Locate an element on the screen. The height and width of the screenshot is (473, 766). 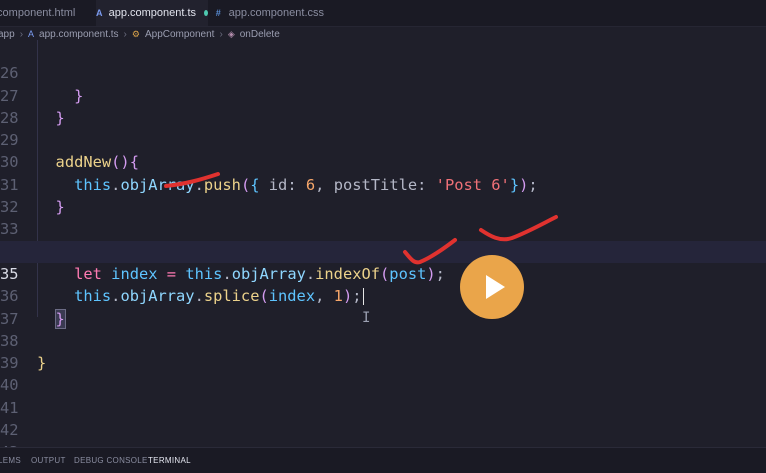
play-video-button is located at coordinates (492, 287).